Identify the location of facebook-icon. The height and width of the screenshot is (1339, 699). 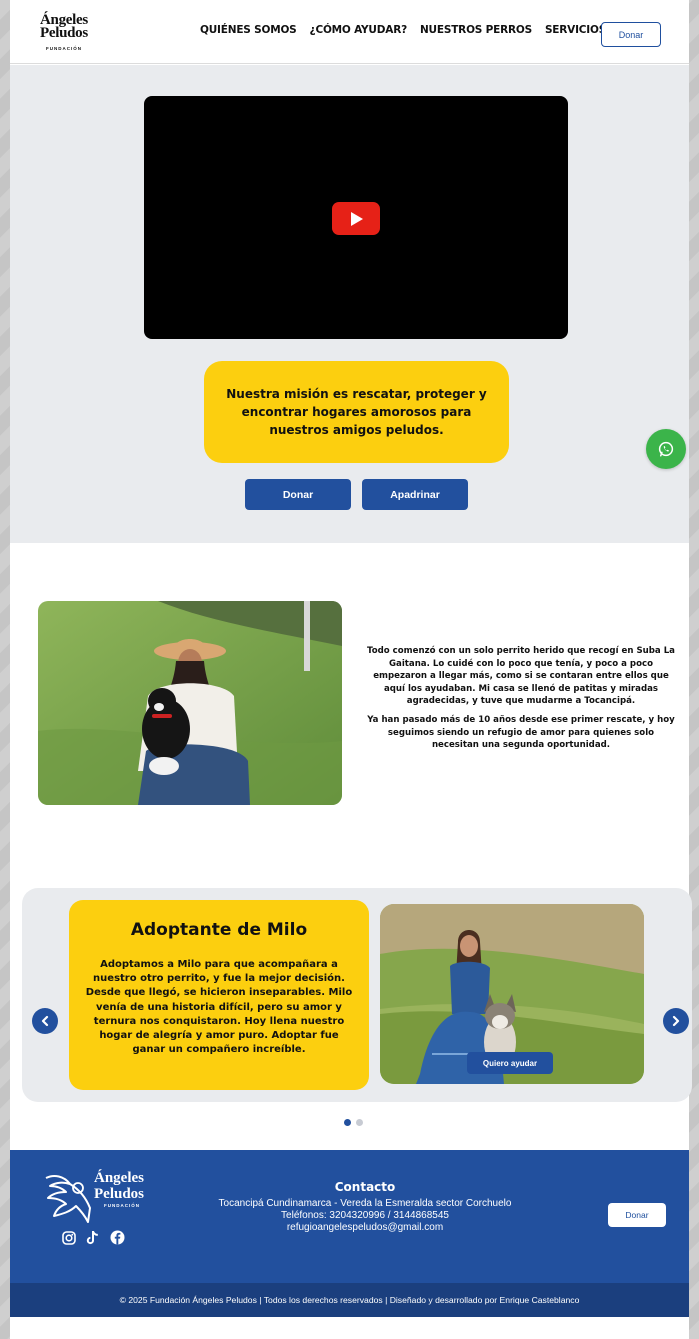
(117, 1237).